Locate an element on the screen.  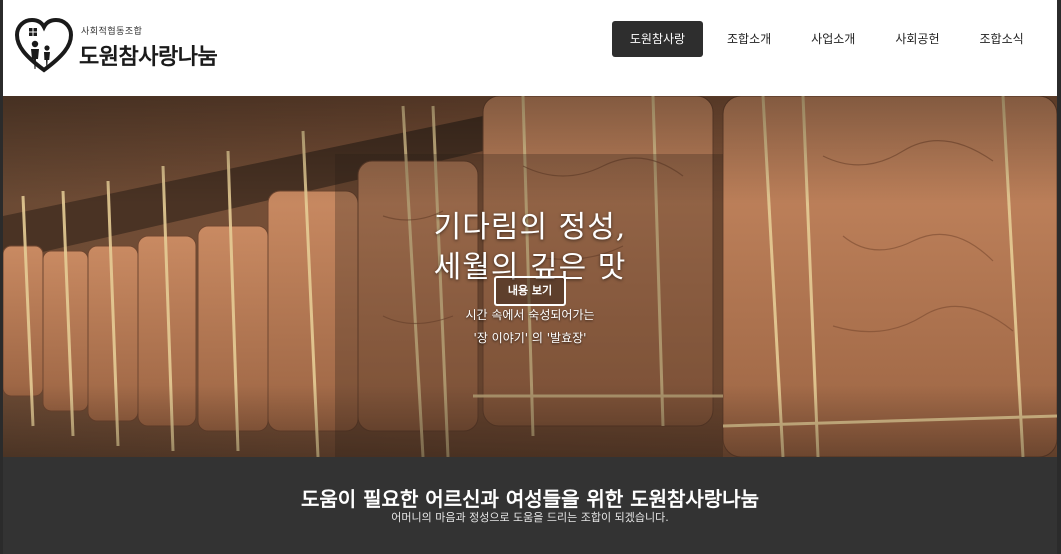
intro-title: 도움이 필요한 어르신과 여성들을 위한 도원참사랑나눔 is located at coordinates (529, 499).